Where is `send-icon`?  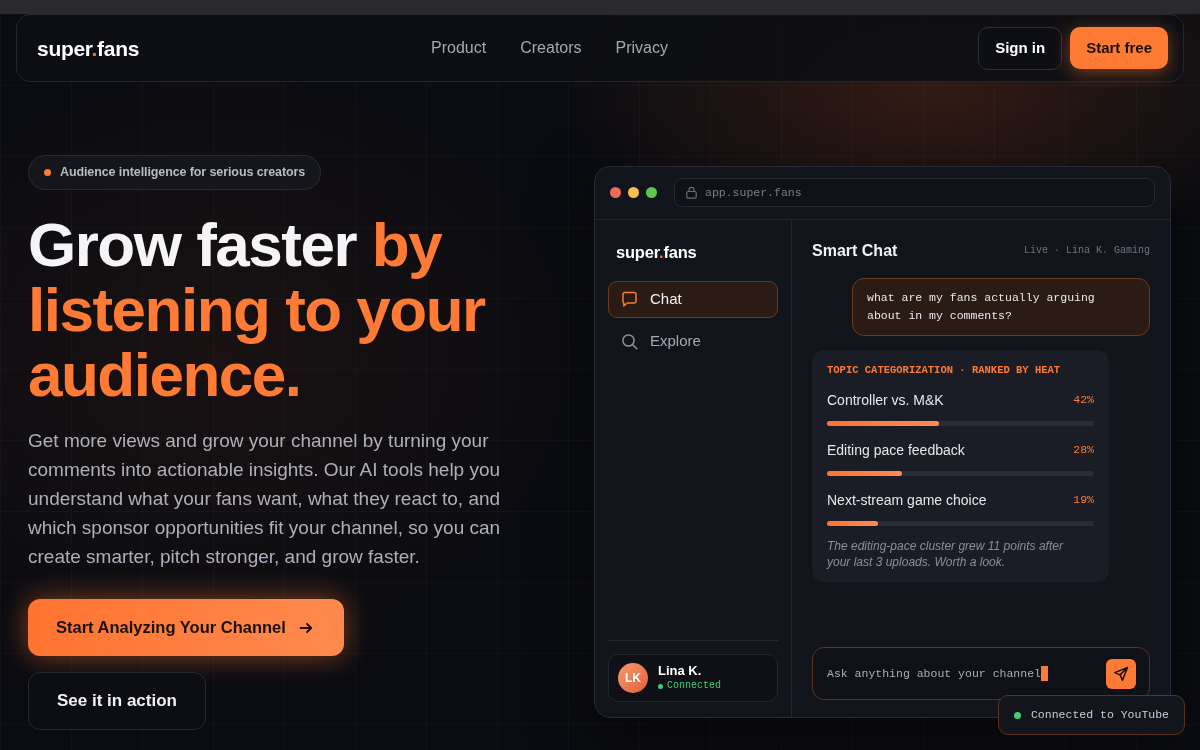 send-icon is located at coordinates (1121, 673).